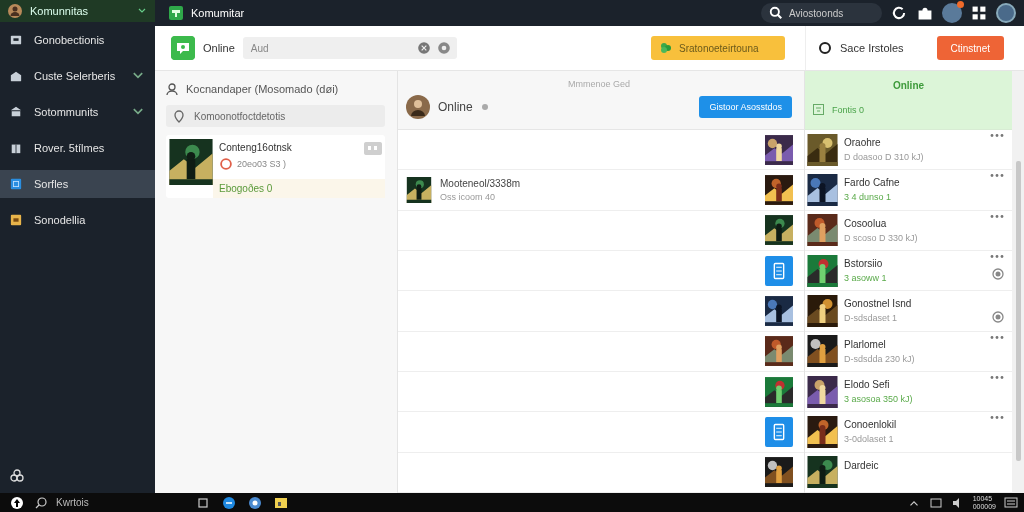  Describe the element at coordinates (16, 220) in the screenshot. I see `chest-icon` at that location.